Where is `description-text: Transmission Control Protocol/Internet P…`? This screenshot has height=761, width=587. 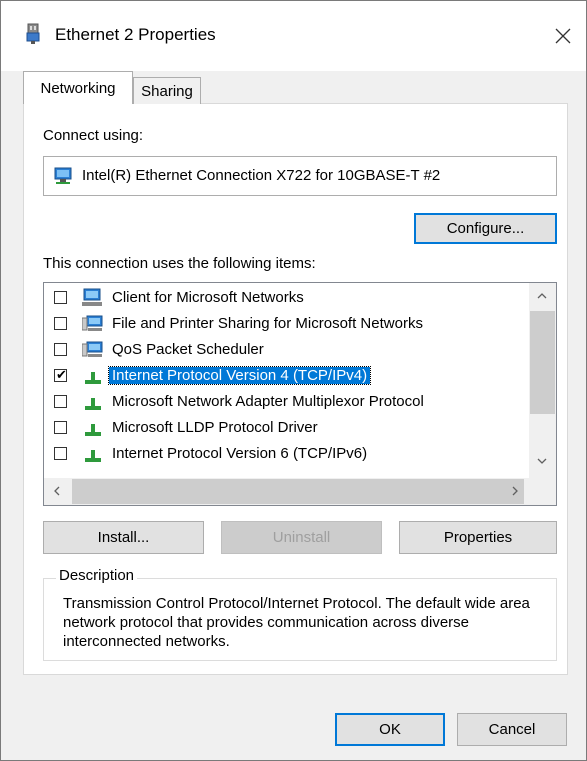 description-text: Transmission Control Protocol/Internet P… is located at coordinates (296, 622).